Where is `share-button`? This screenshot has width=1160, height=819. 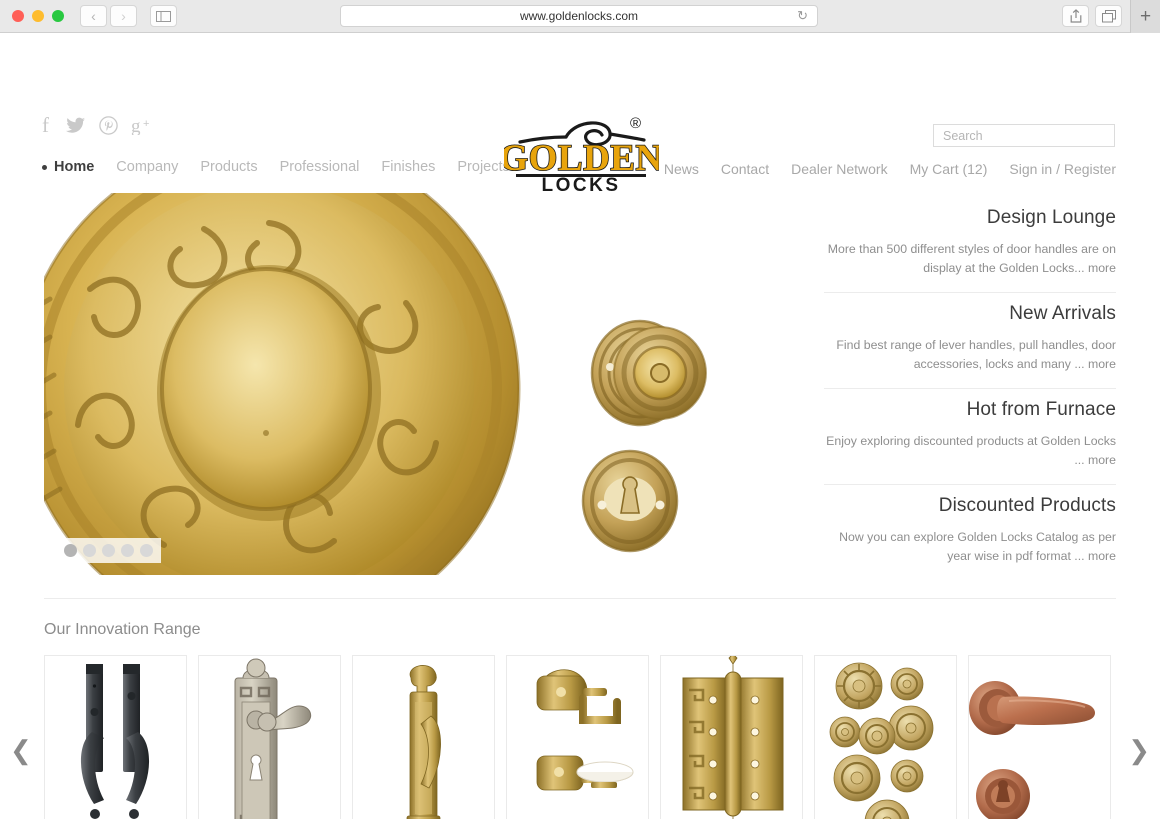 share-button is located at coordinates (1075, 16).